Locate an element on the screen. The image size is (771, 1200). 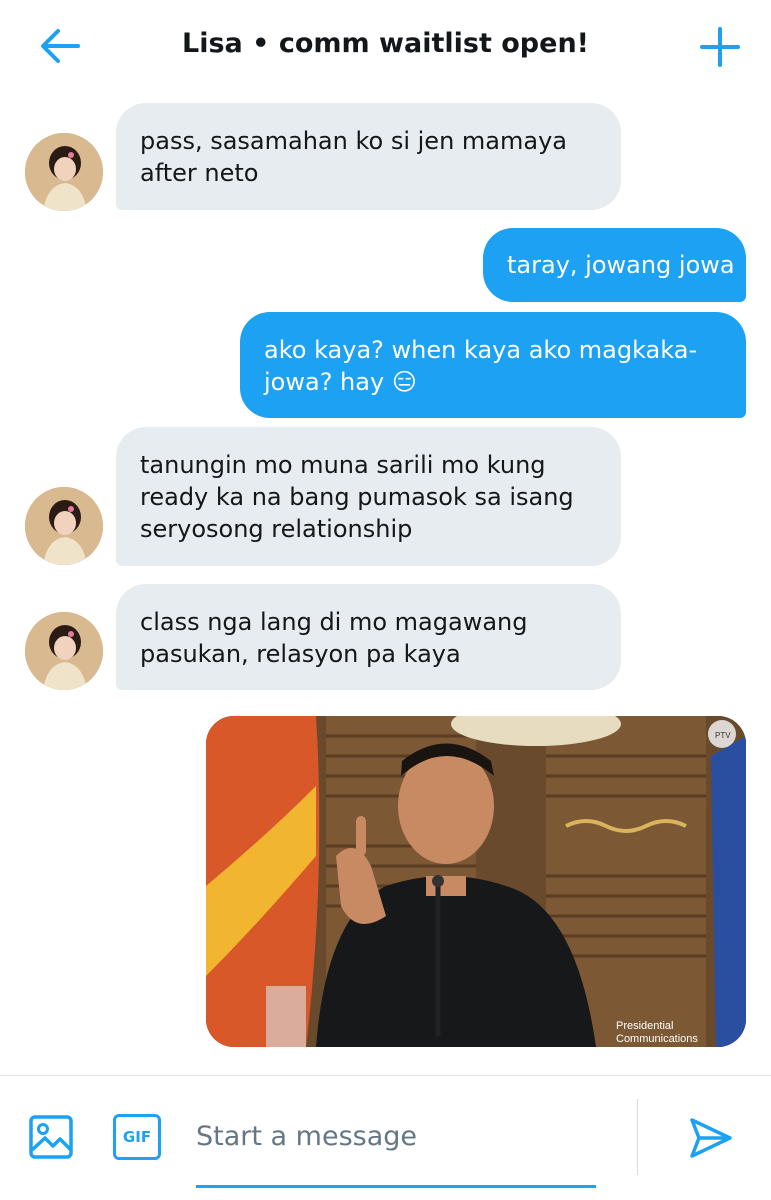
message-text: pass, sasamahan ko si jen mamaya is located at coordinates (353, 141).